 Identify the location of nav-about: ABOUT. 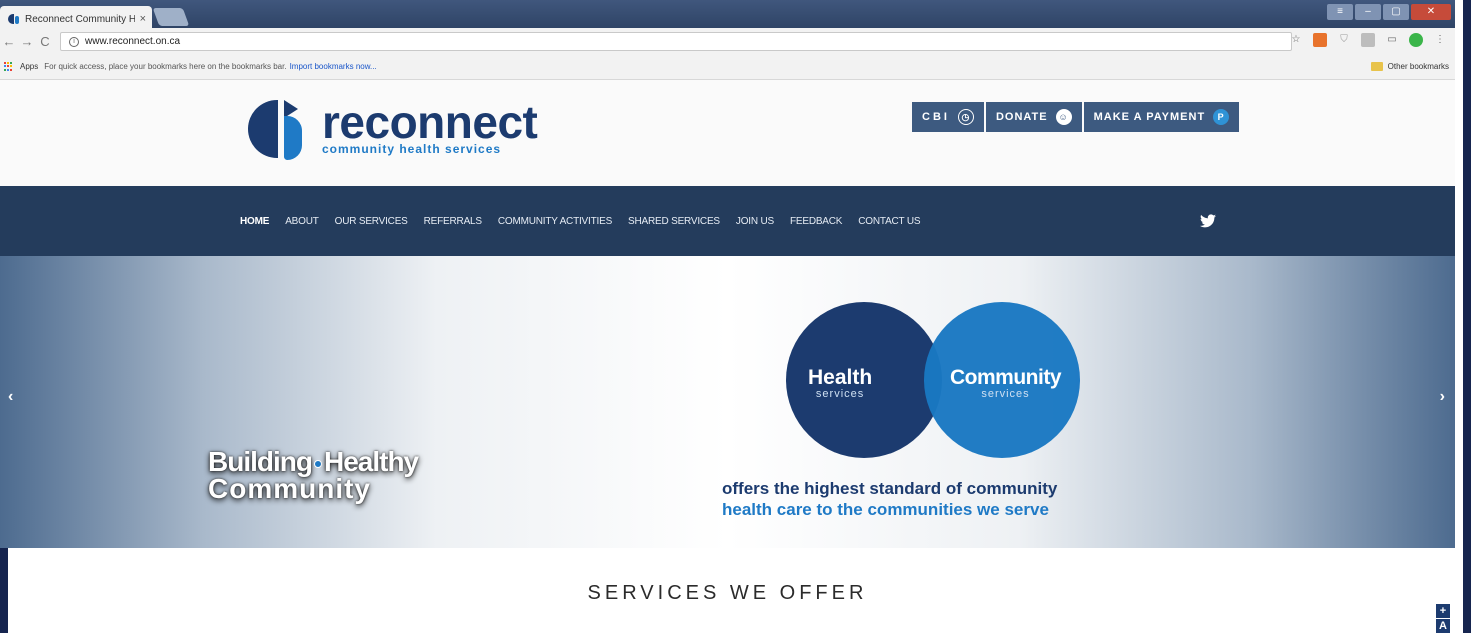
(301, 221).